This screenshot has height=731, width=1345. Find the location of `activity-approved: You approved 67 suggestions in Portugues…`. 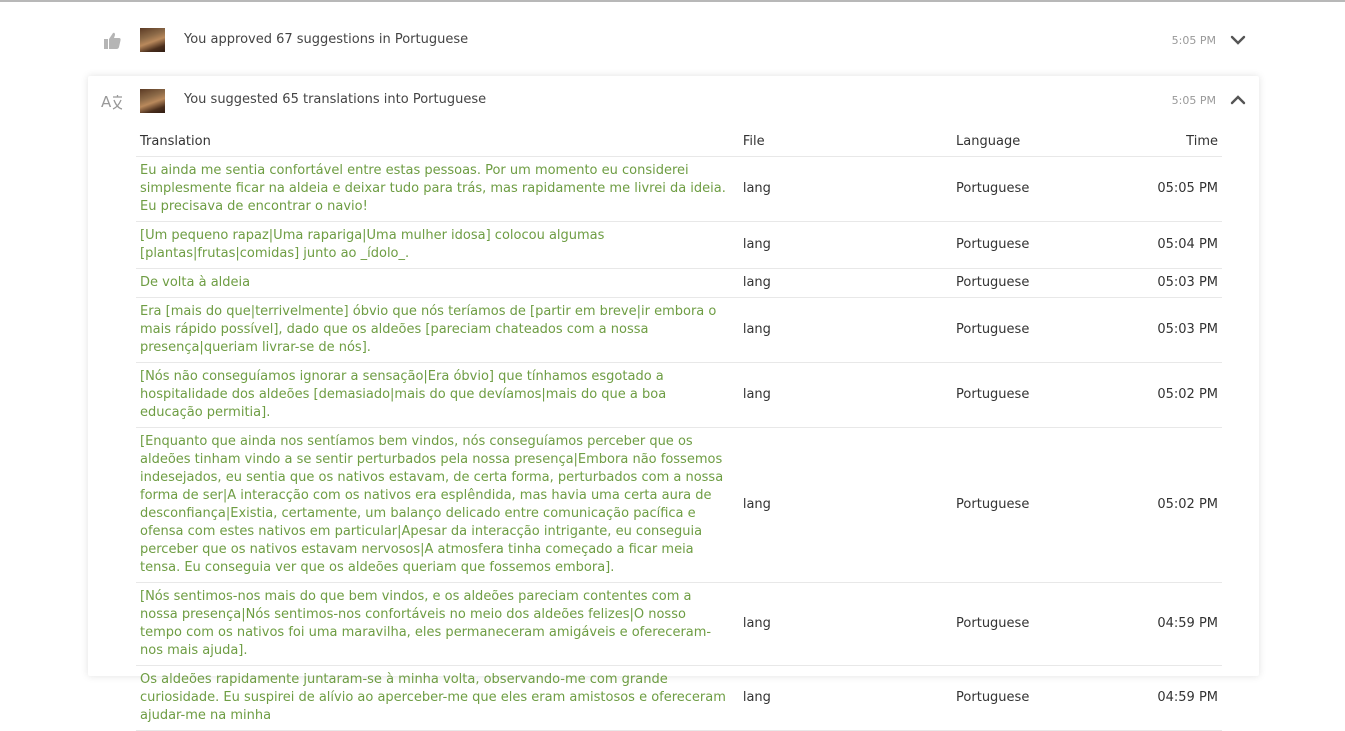

activity-approved: You approved 67 suggestions in Portugues… is located at coordinates (673, 41).